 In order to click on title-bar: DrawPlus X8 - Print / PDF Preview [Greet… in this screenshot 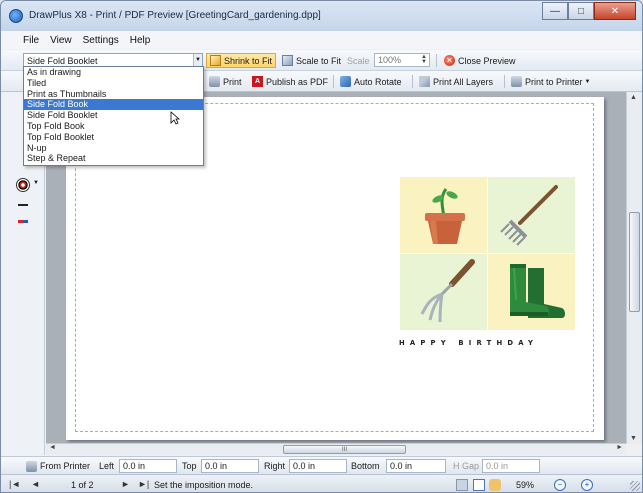, I will do `click(321, 16)`.